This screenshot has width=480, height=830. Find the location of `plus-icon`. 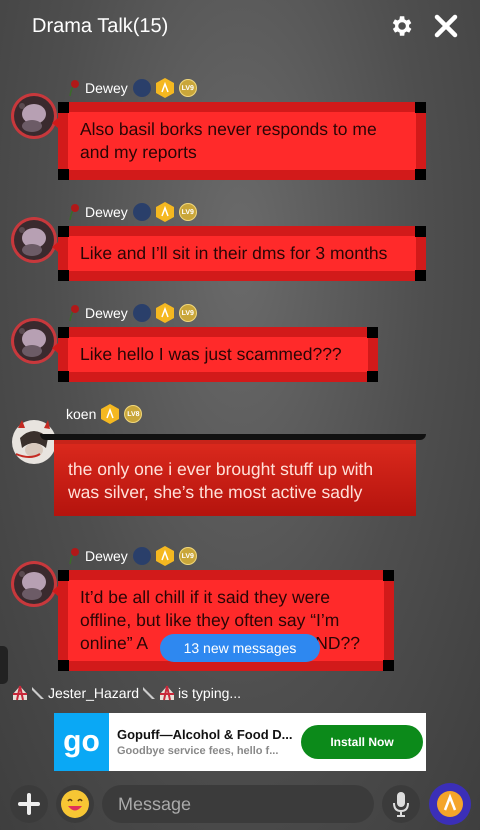

plus-icon is located at coordinates (29, 804).